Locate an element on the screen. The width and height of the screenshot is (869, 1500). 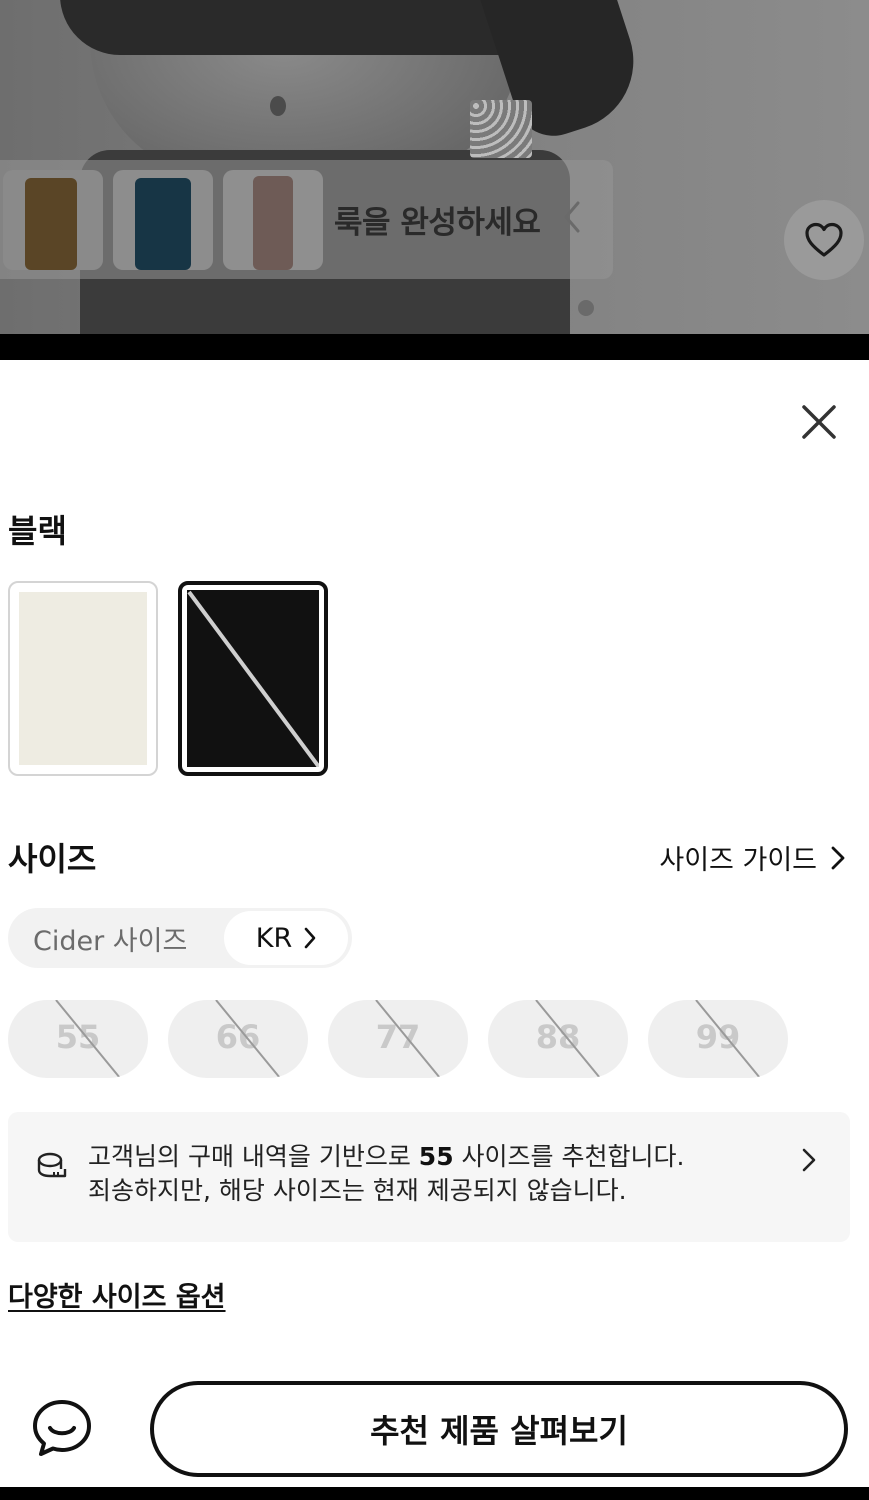
favorite-button is located at coordinates (824, 240).